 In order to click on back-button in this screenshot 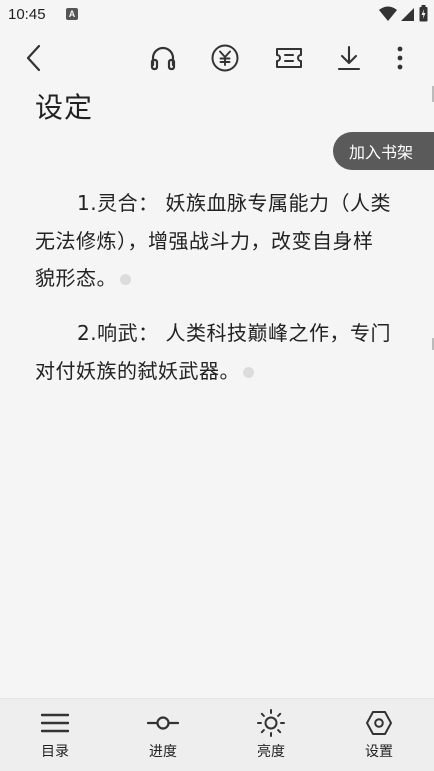, I will do `click(34, 58)`.